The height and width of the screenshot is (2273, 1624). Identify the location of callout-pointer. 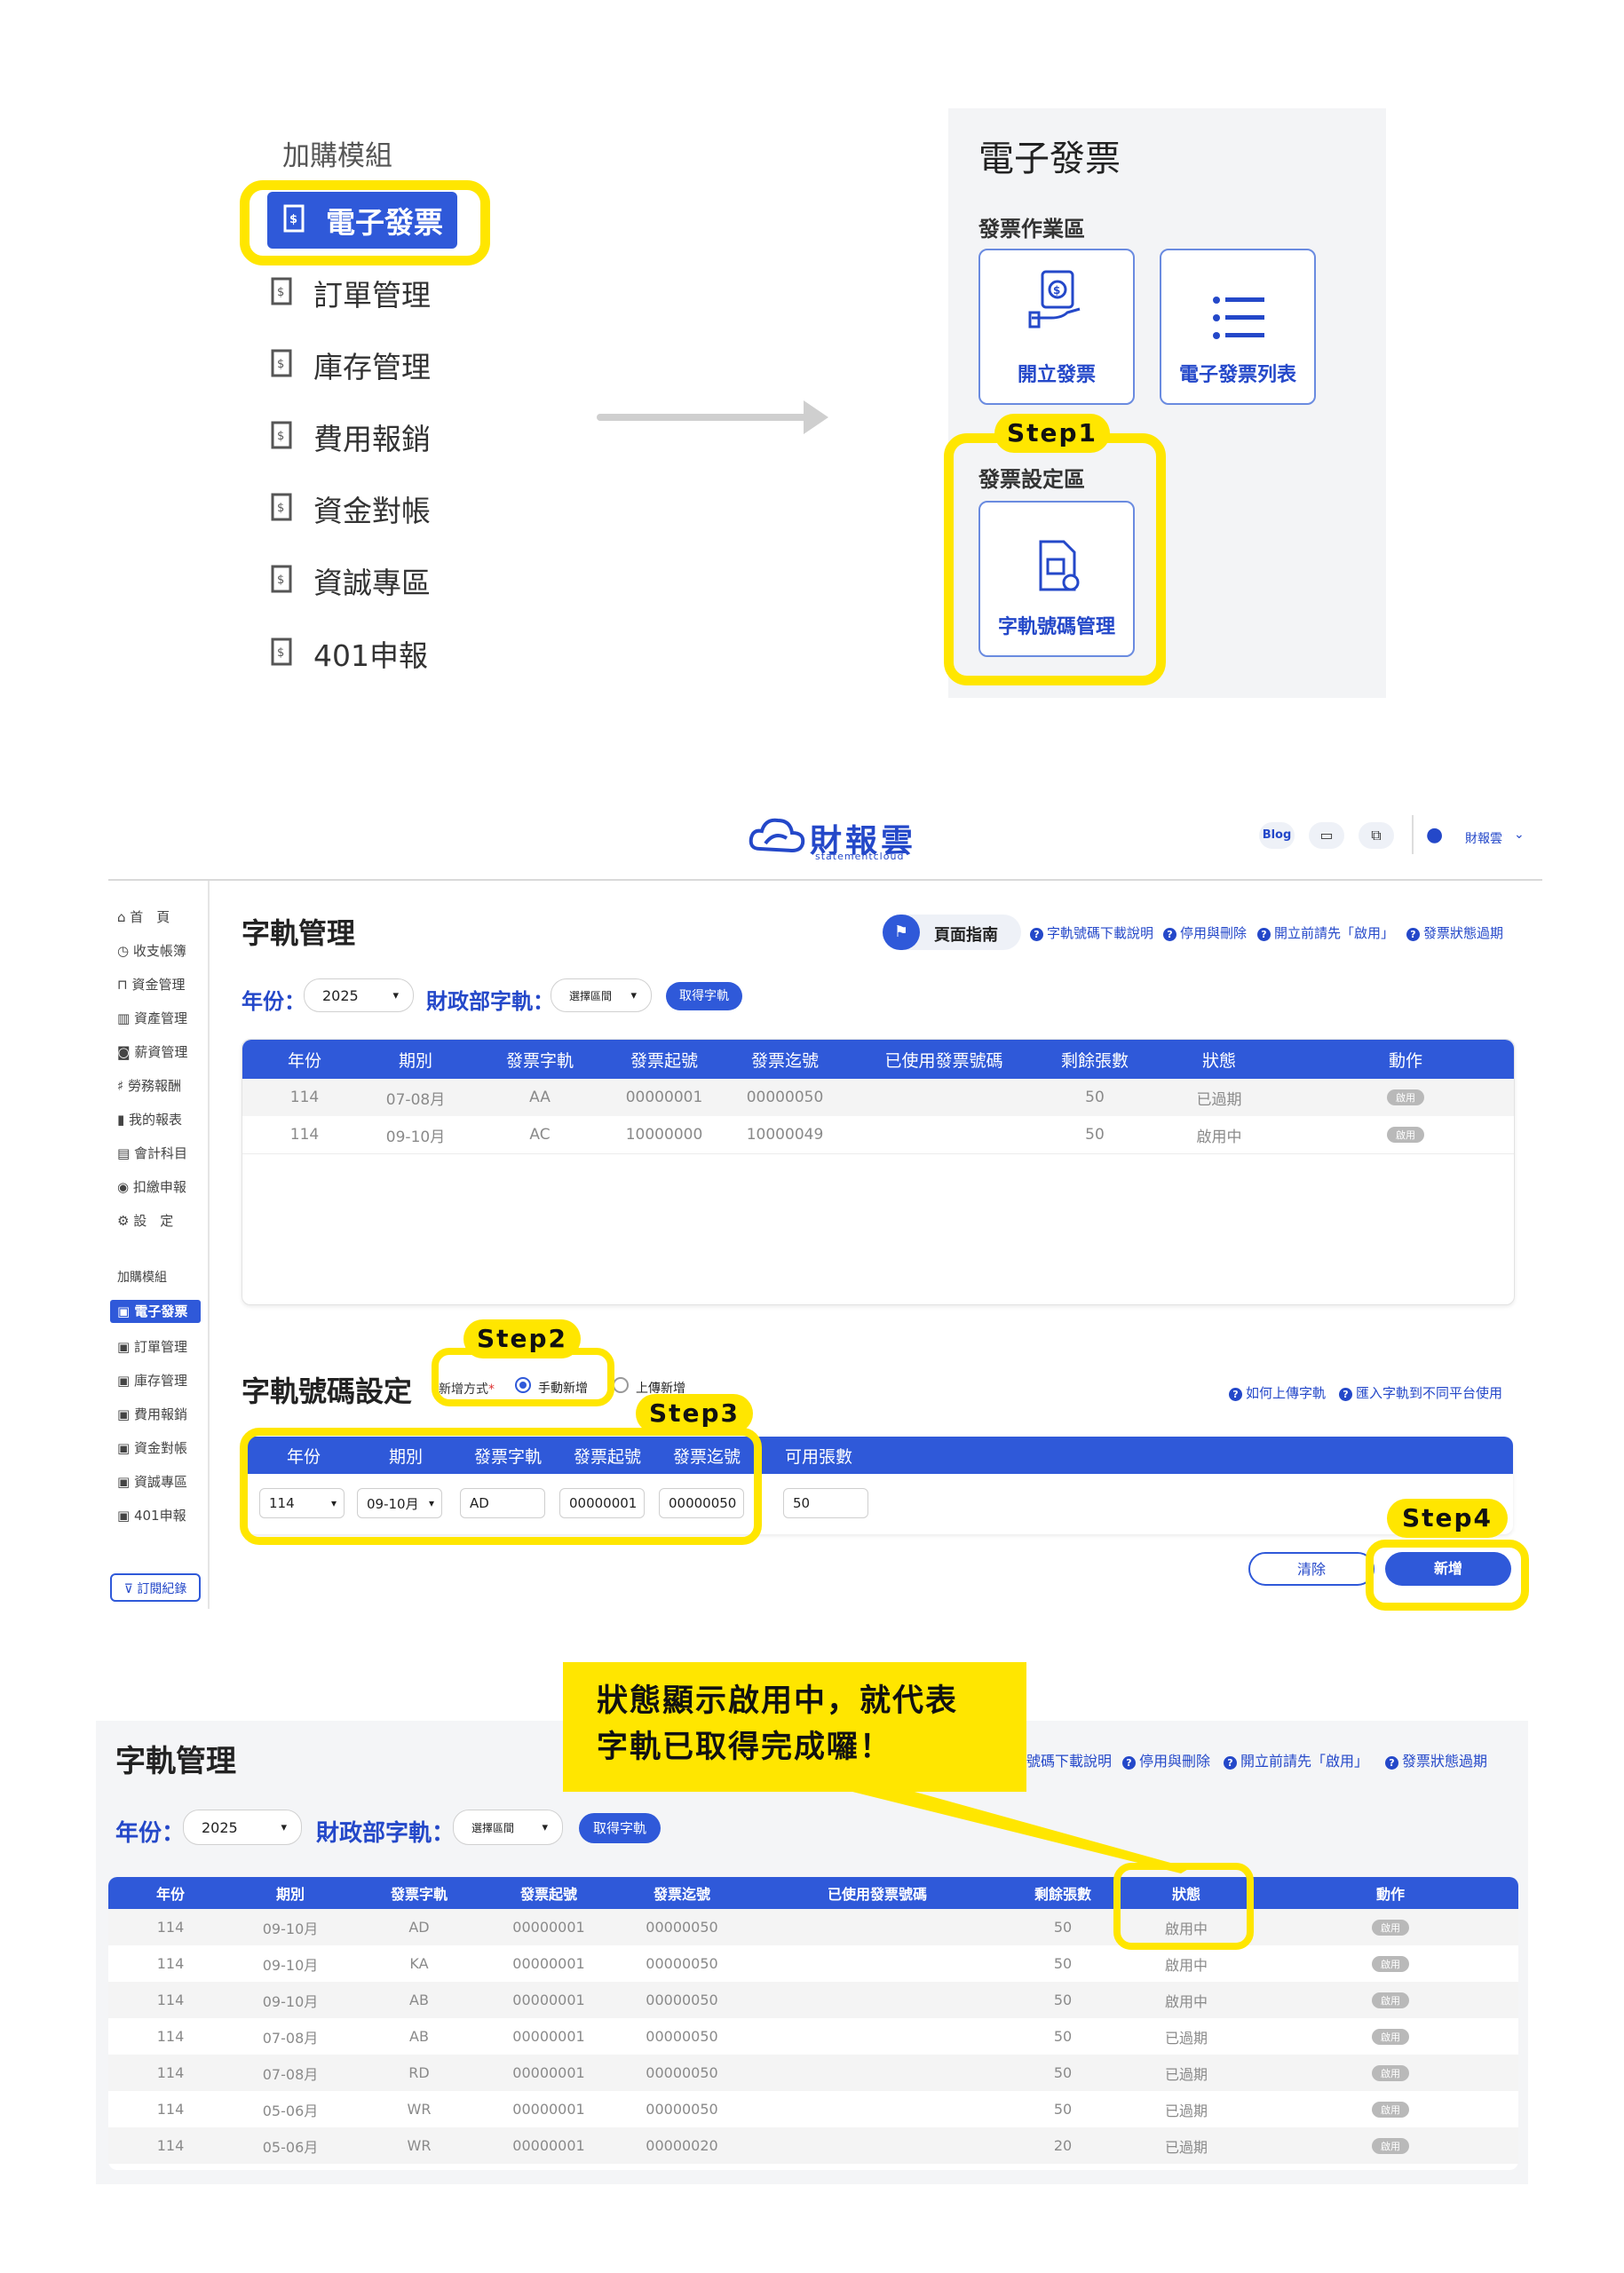
(1021, 1833).